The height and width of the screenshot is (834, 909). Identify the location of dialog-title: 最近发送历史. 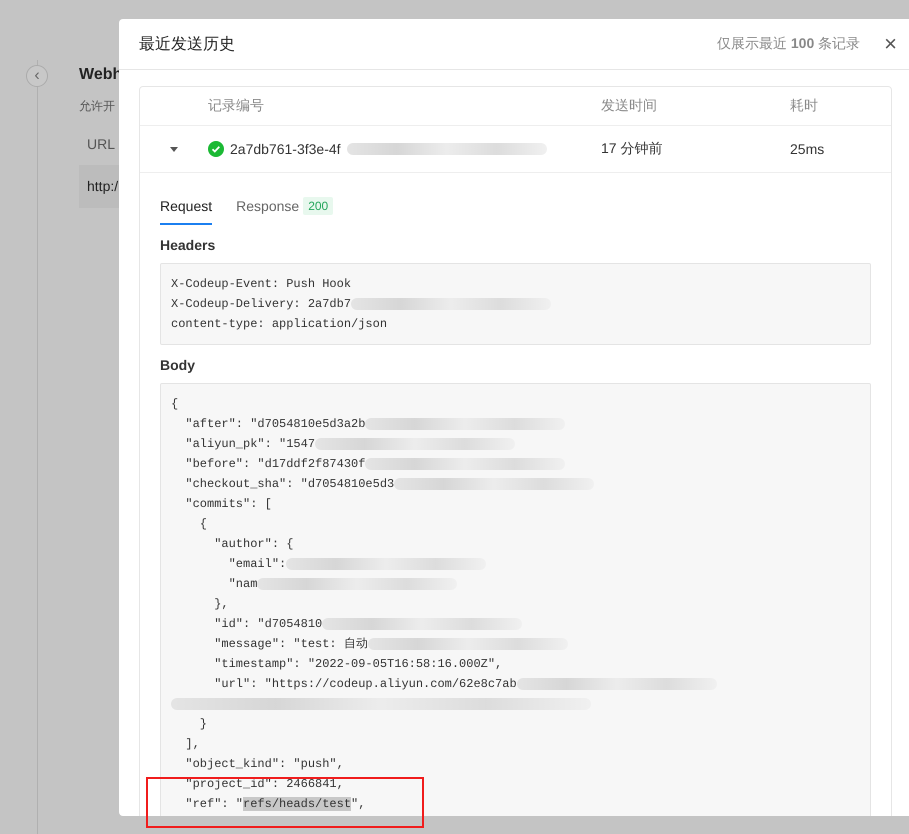
(187, 44).